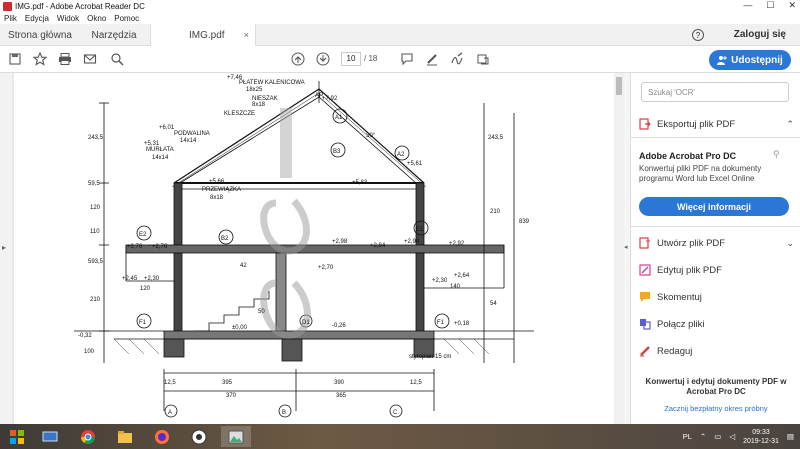 This screenshot has height=449, width=800. Describe the element at coordinates (716, 297) in the screenshot. I see `tool-comment: Skomentuj` at that location.